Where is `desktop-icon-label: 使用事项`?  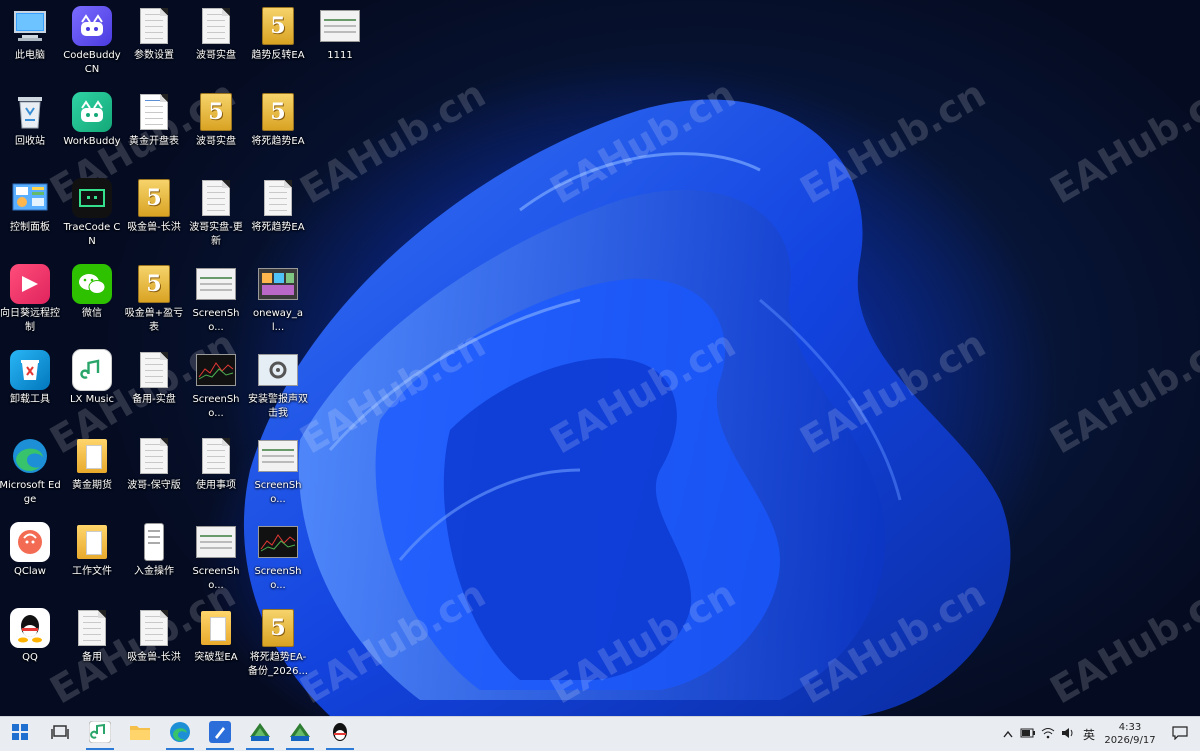
desktop-icon-label: 使用事项 is located at coordinates (216, 485).